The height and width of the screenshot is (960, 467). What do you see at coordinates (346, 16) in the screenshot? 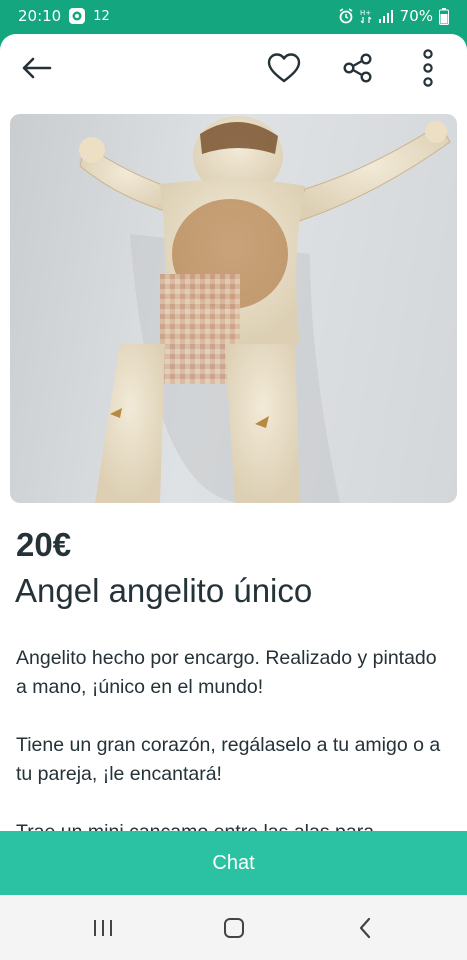
I see `alarm-icon` at bounding box center [346, 16].